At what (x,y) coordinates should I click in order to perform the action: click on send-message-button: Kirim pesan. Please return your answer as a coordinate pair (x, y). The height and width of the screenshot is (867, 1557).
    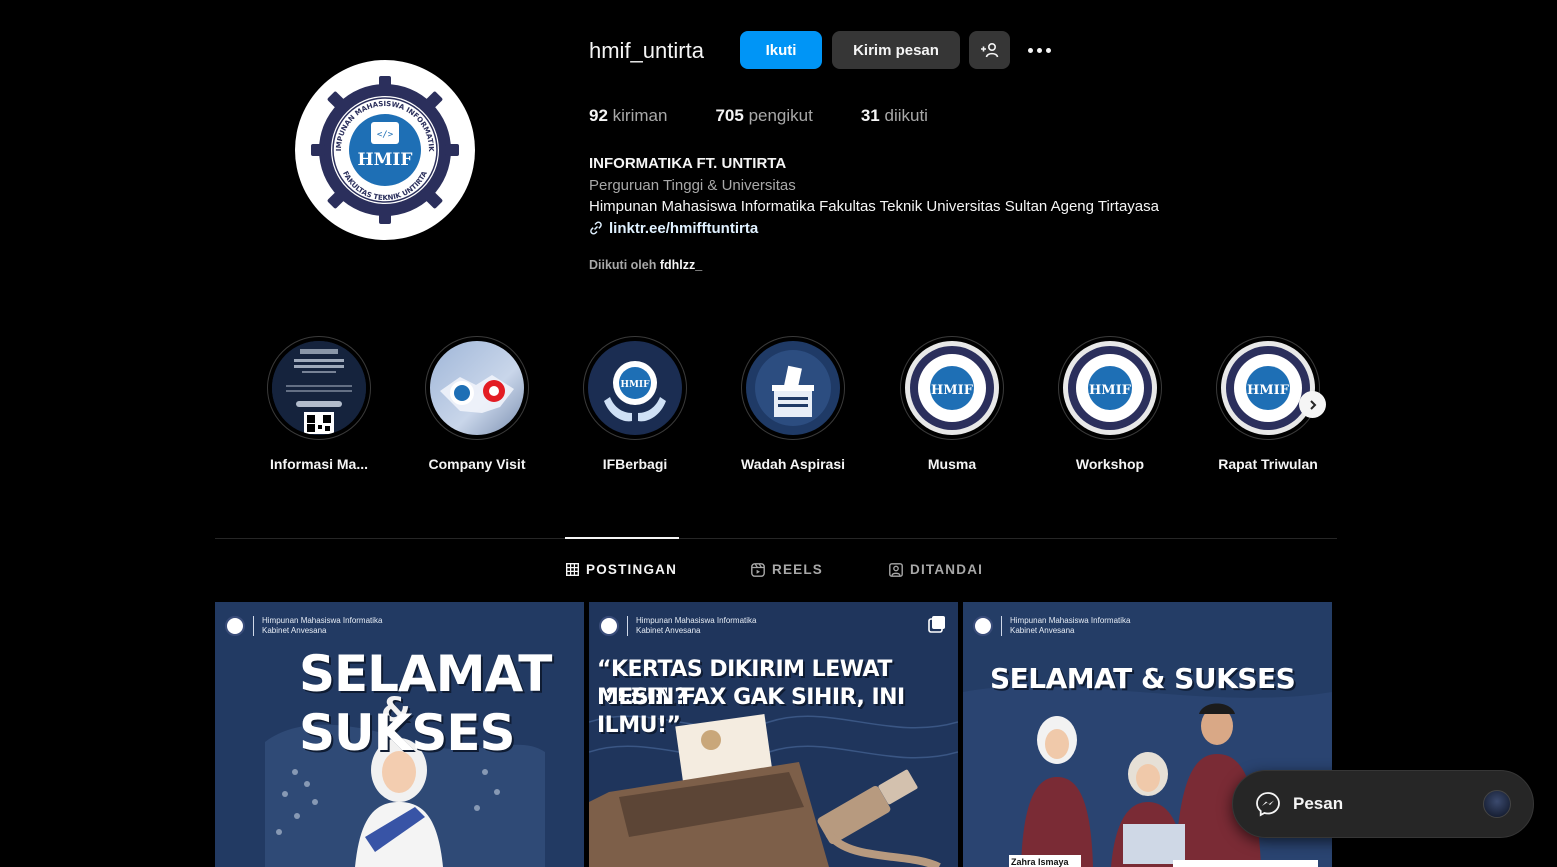
    Looking at the image, I should click on (896, 50).